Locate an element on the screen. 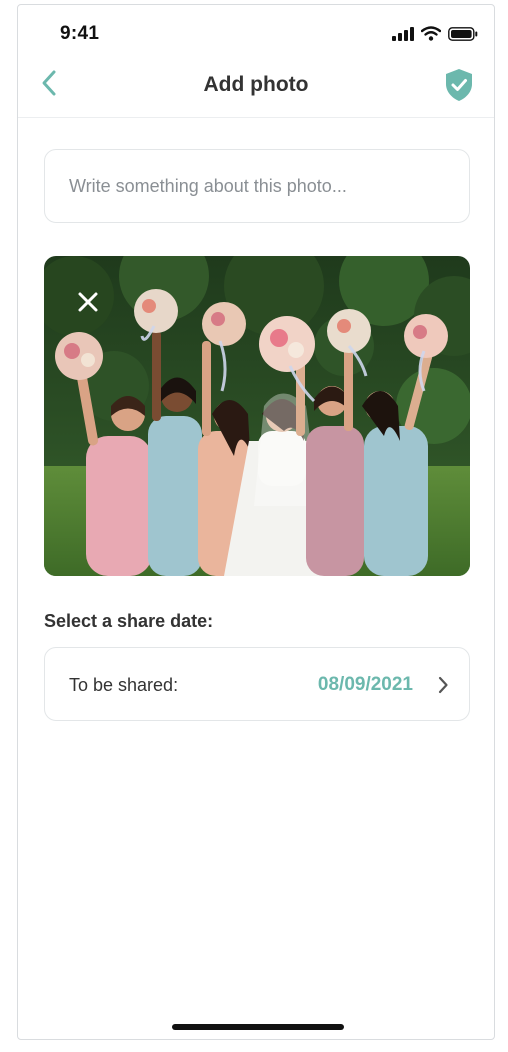 This screenshot has height=1052, width=508. page-title: Add photo is located at coordinates (256, 84).